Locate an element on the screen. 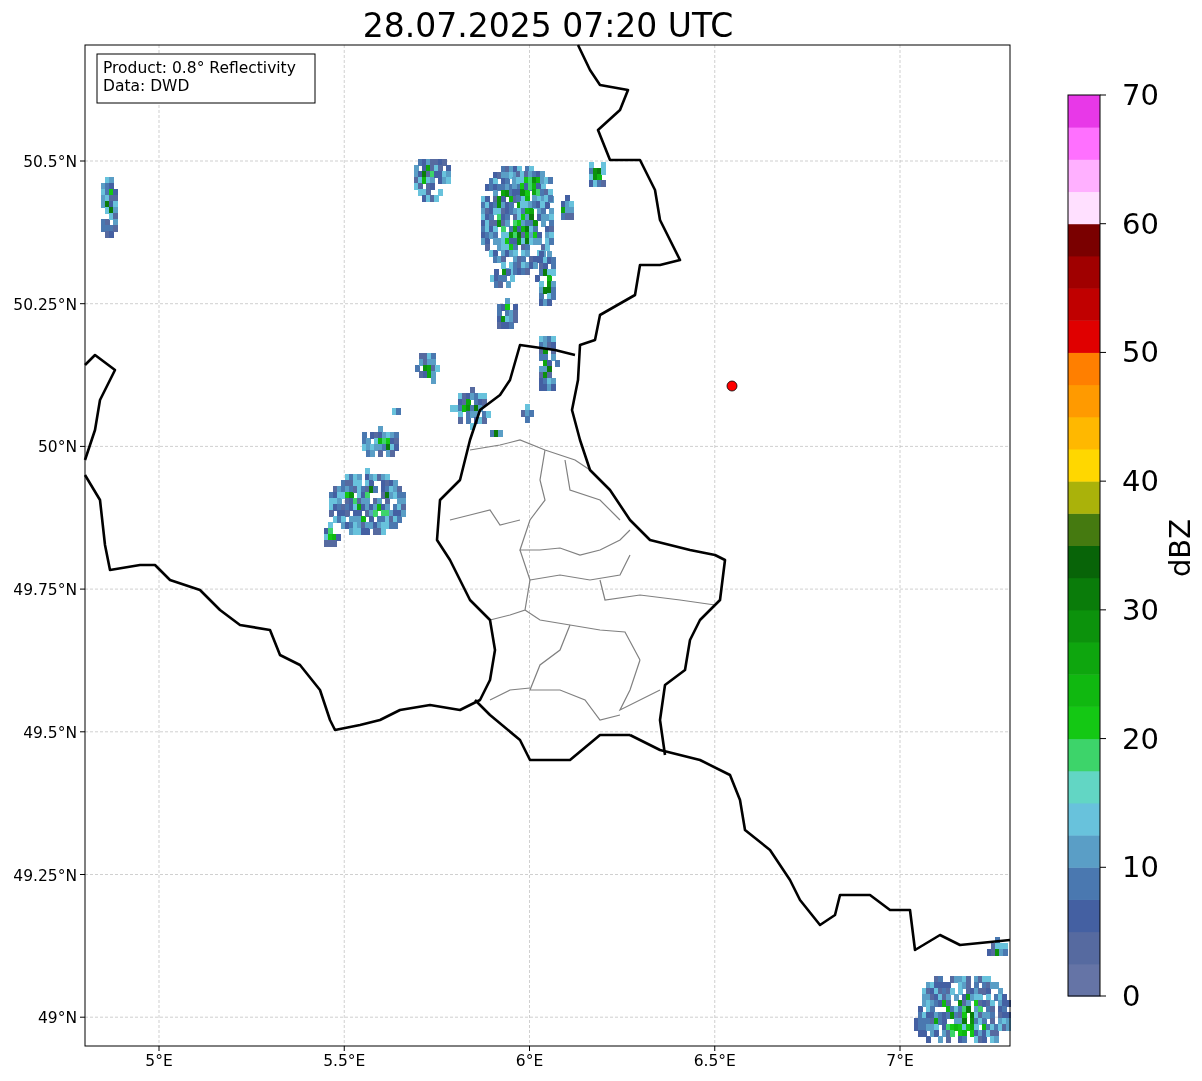 Image resolution: width=1202 pixels, height=1081 pixels. colorbar-tick-label: 60 is located at coordinates (1140, 223).